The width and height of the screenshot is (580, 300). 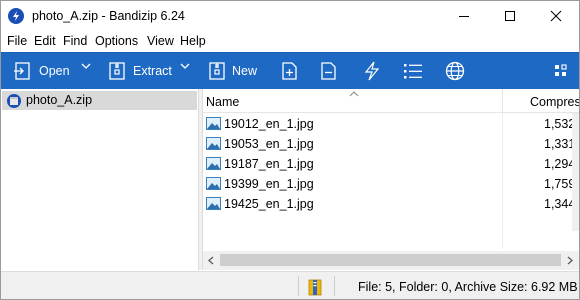 I want to click on extract-button: Extract, so click(x=148, y=71).